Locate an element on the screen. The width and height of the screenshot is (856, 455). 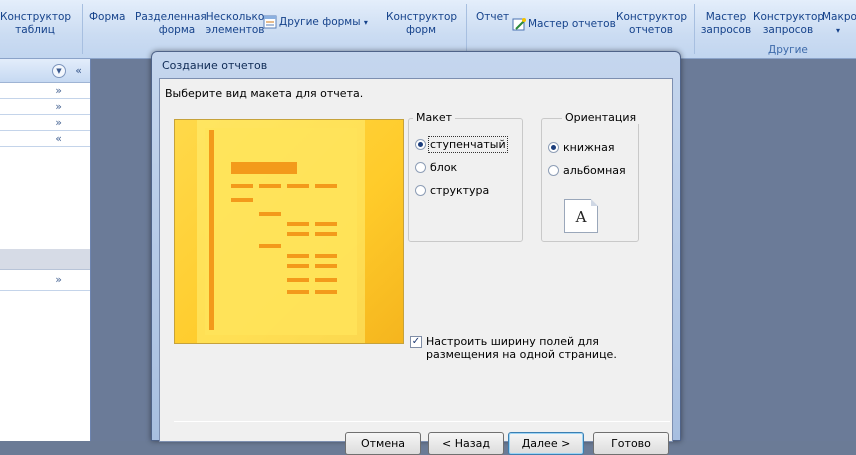
form-designer-button: Конструктор форм is located at coordinates (422, 24).